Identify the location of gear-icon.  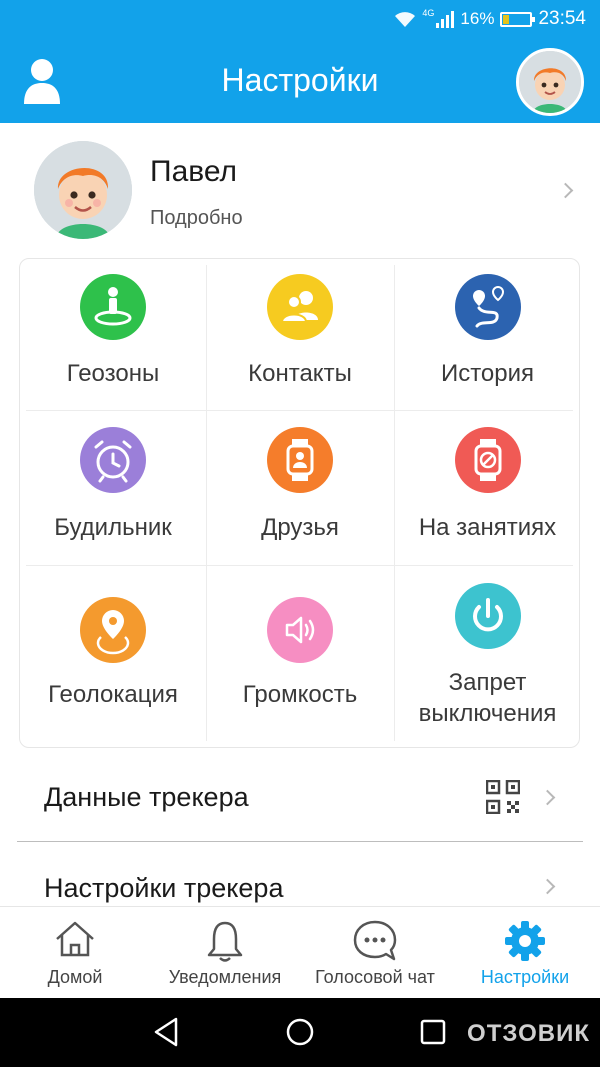
(525, 941).